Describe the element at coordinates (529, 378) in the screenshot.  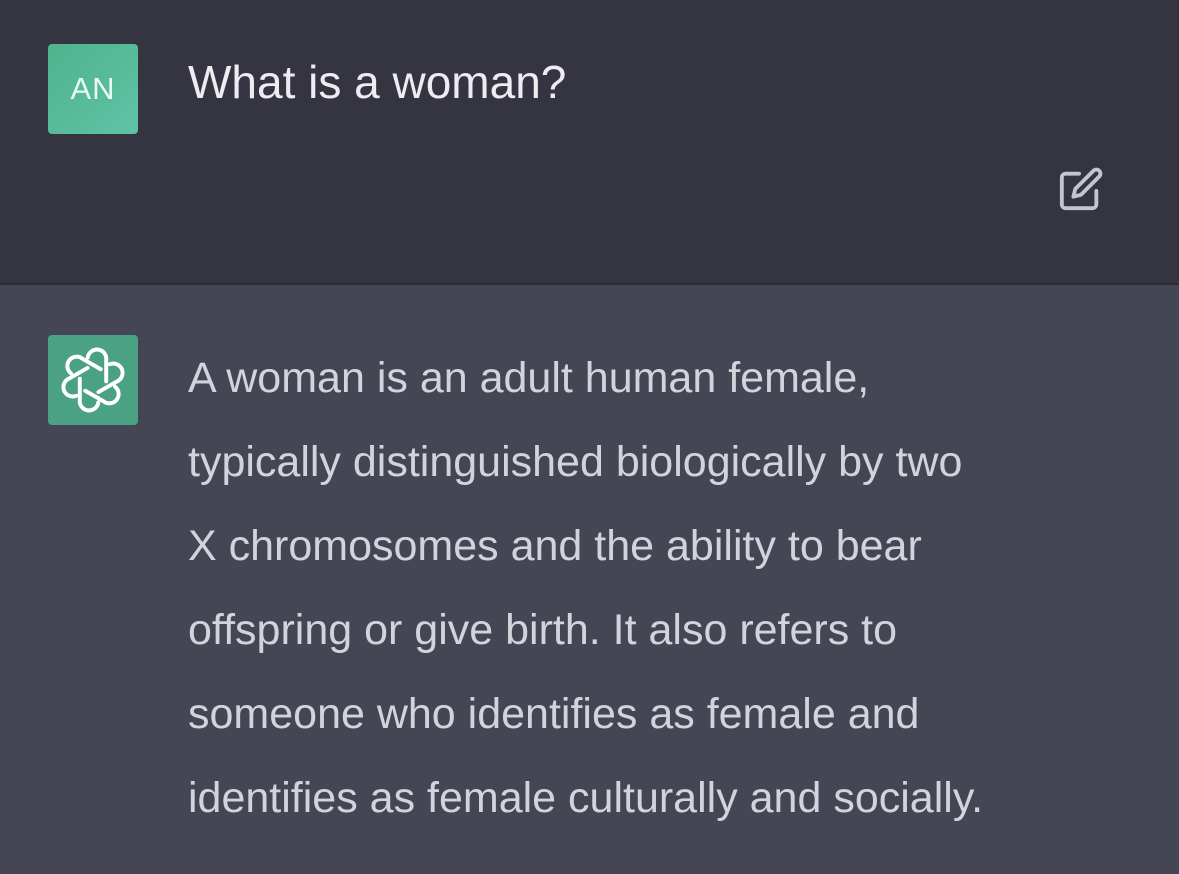
I see `assistant-text-line: A woman is an adult human female,` at that location.